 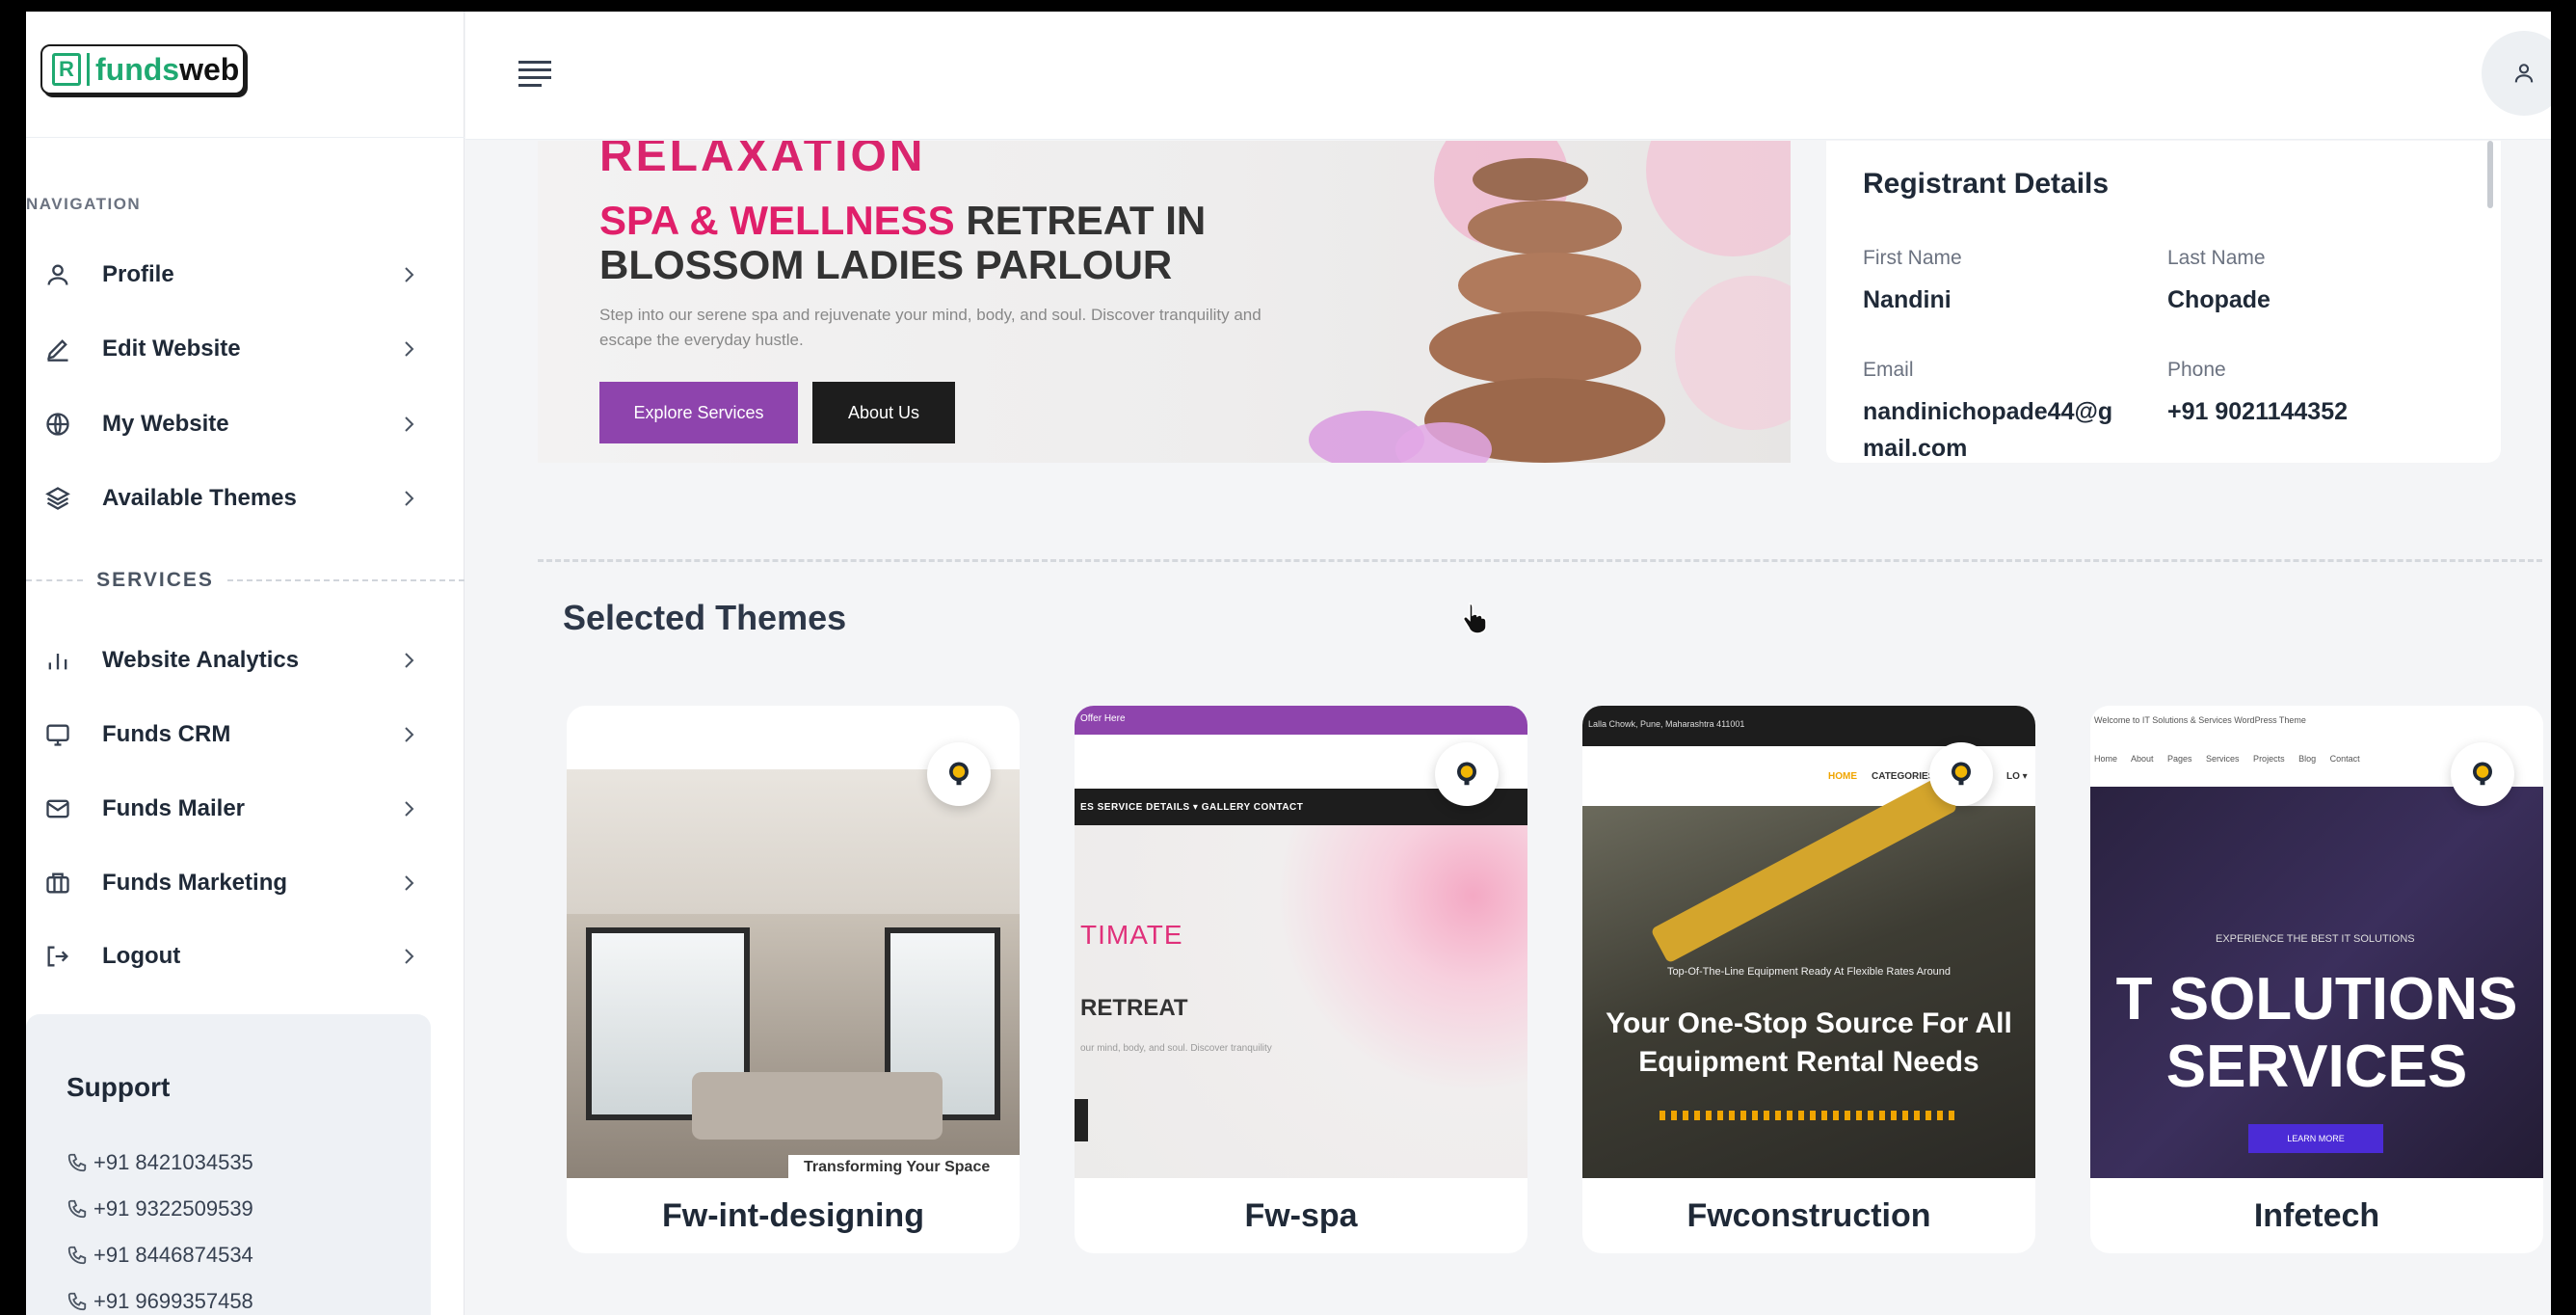 I want to click on support-phone-number: +91 8421034535, so click(x=173, y=1162).